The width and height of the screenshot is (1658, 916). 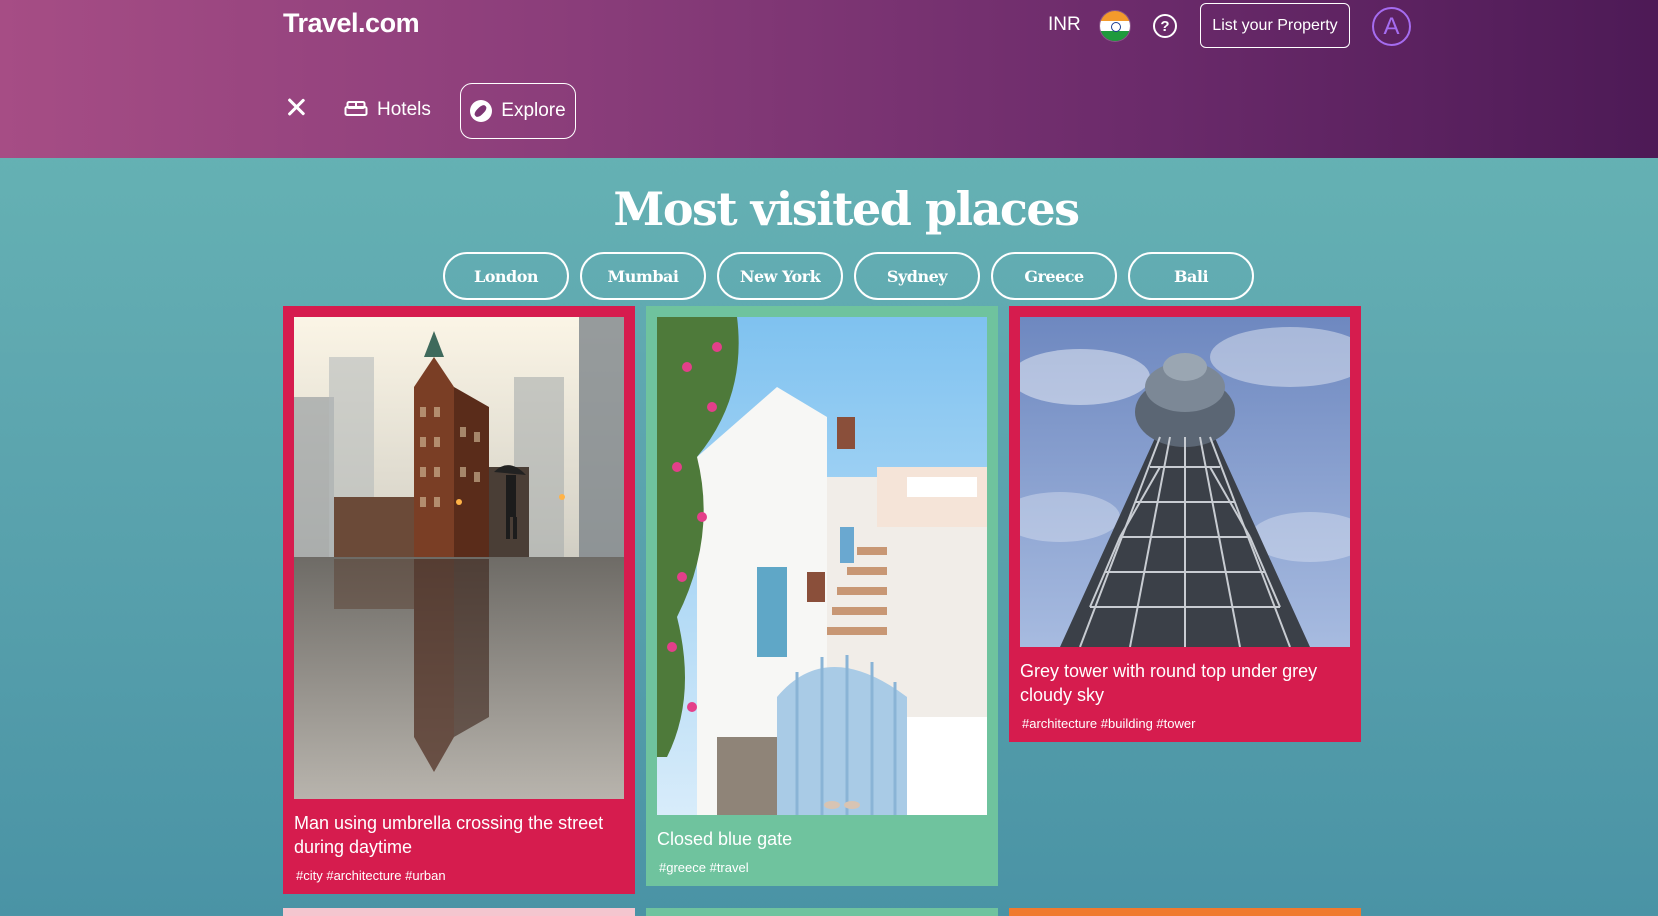 I want to click on card-tags: #city #architecture #urban, so click(x=371, y=875).